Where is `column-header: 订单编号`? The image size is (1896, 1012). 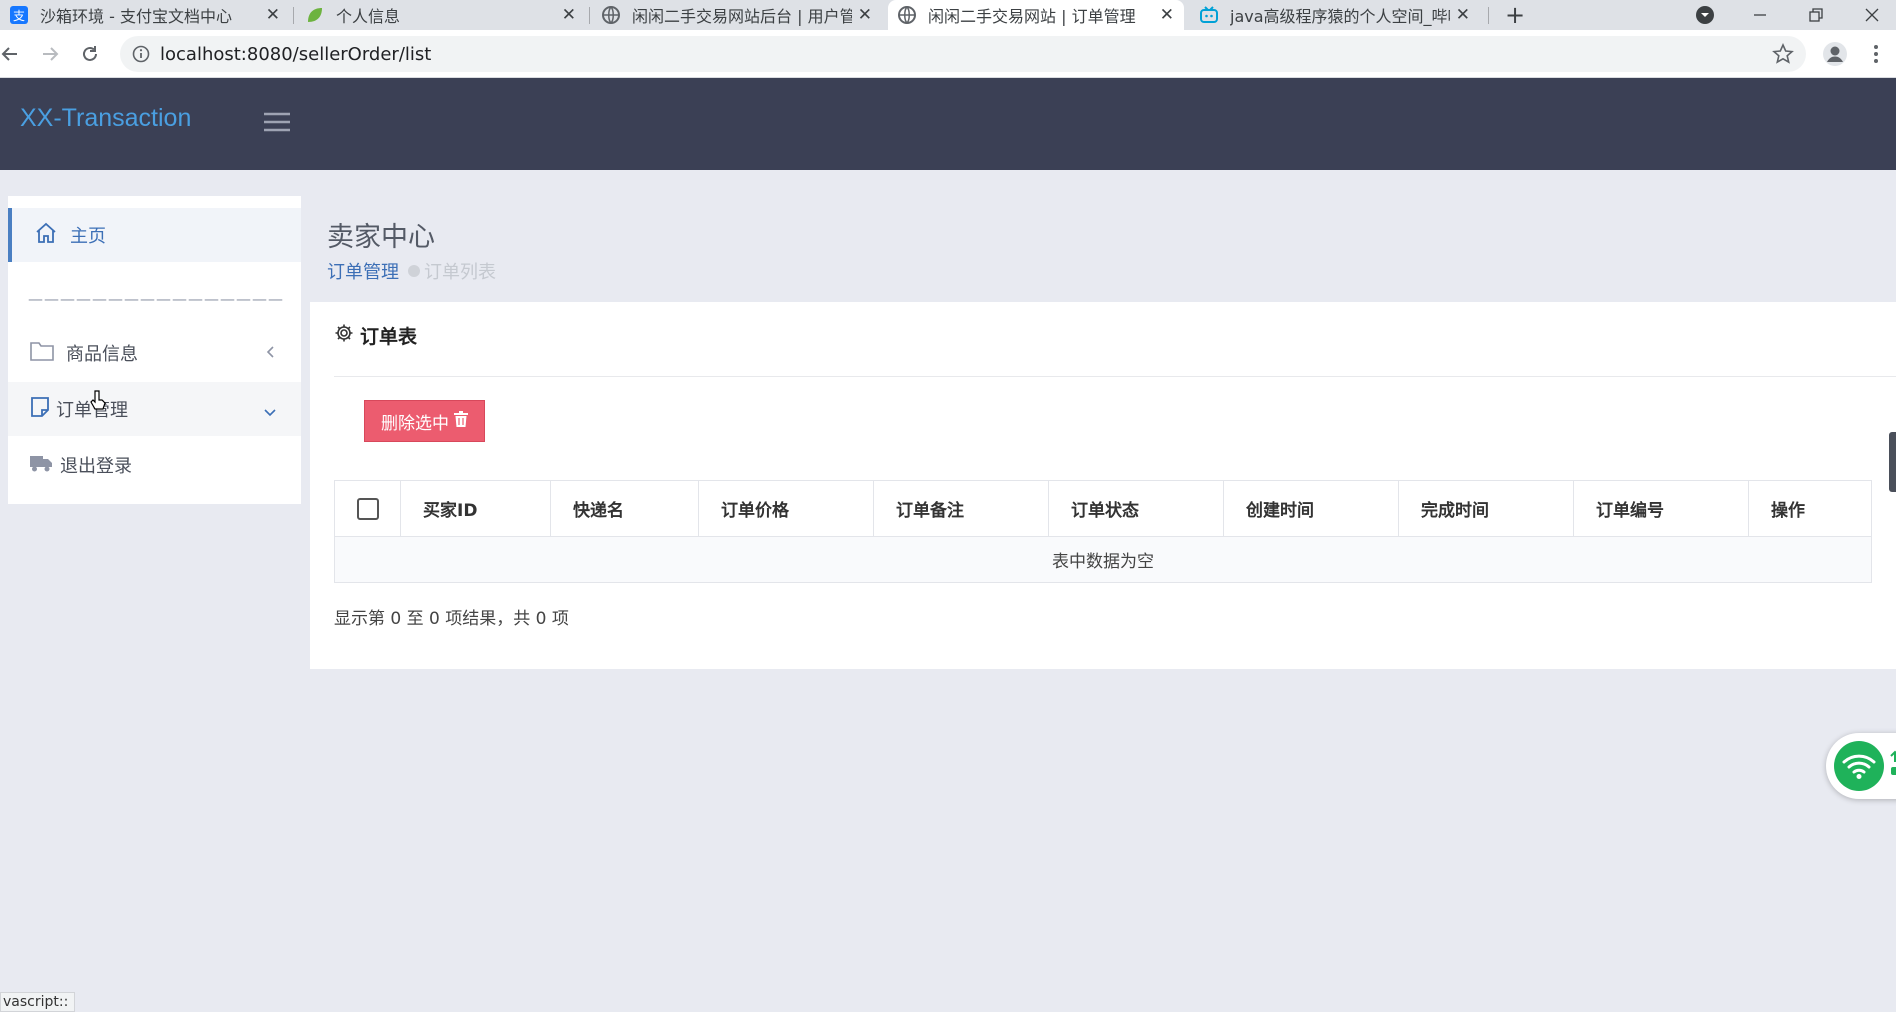 column-header: 订单编号 is located at coordinates (1660, 508).